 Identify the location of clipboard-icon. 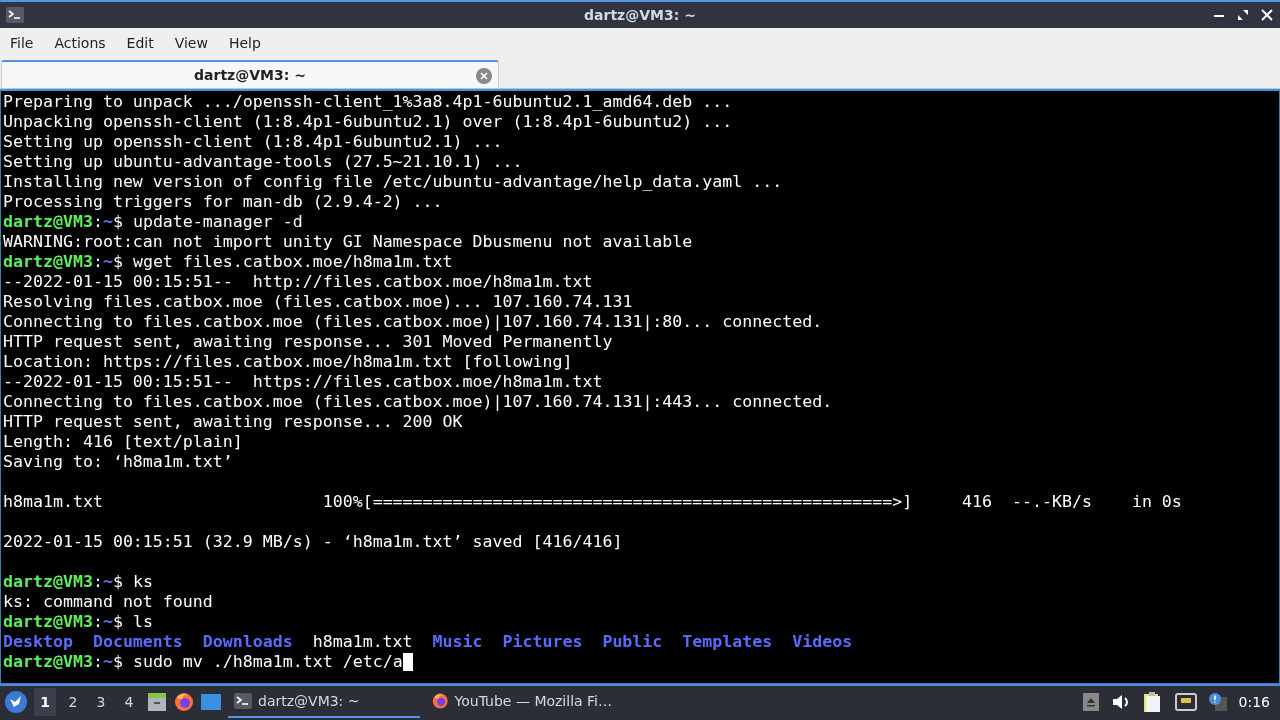
(1152, 702).